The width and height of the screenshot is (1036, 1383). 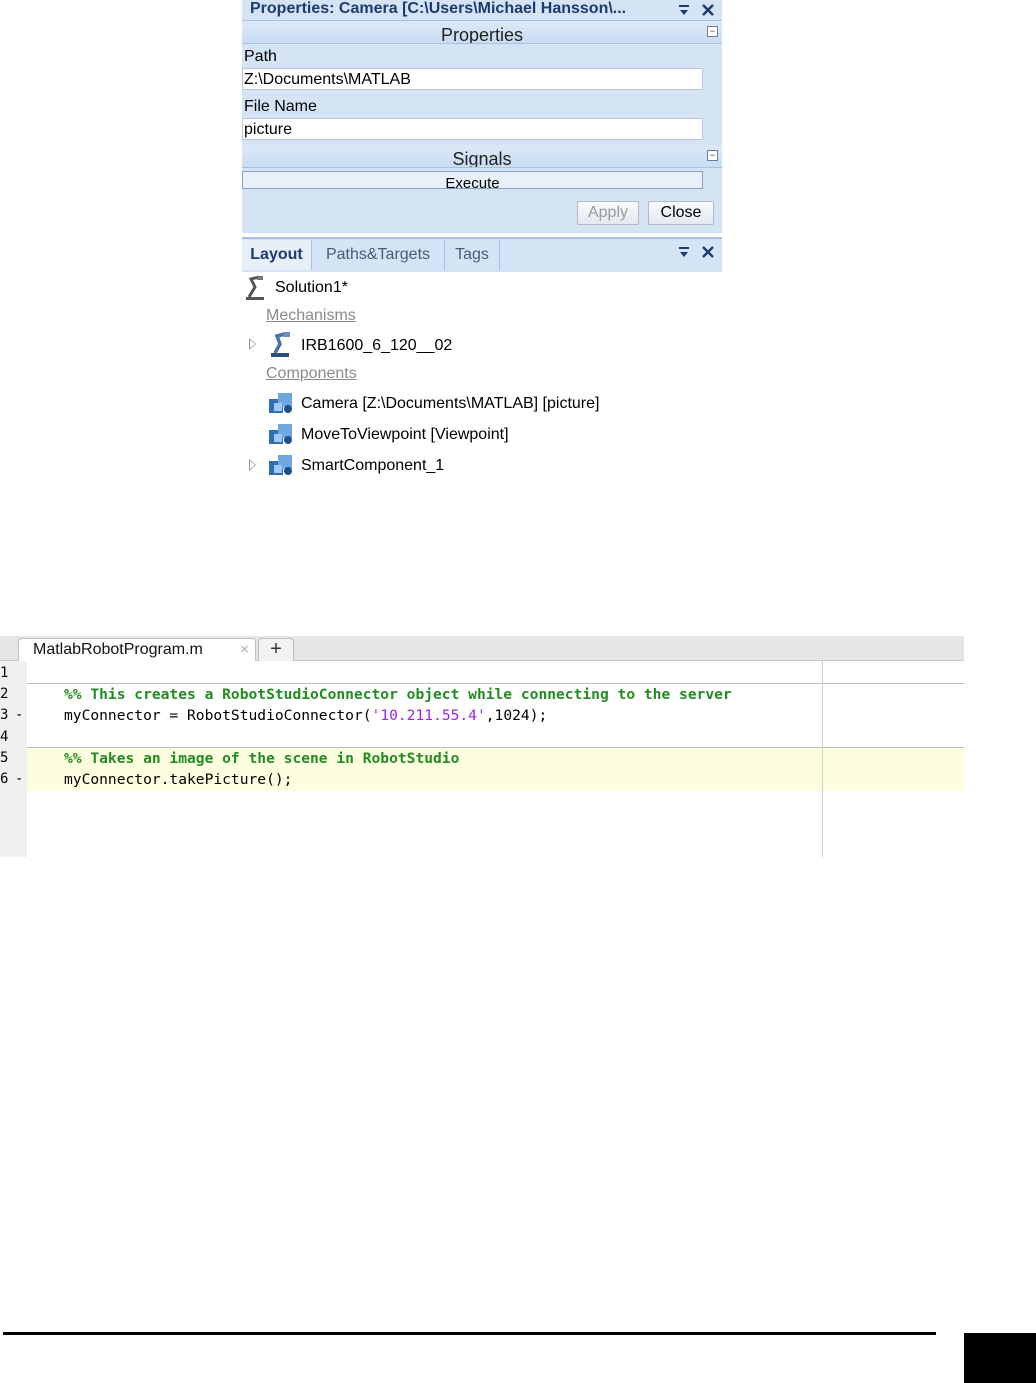 I want to click on filename-field: picture, so click(x=472, y=129).